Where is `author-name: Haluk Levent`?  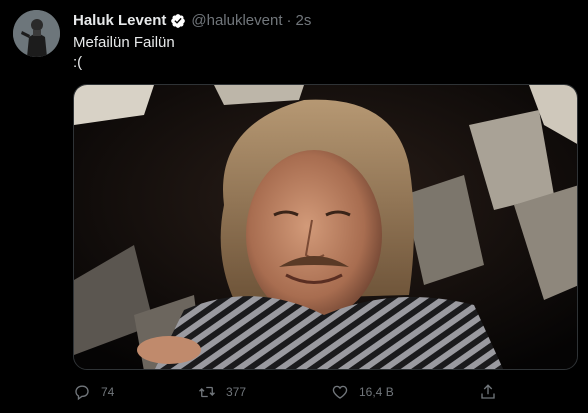
author-name: Haluk Levent is located at coordinates (119, 21).